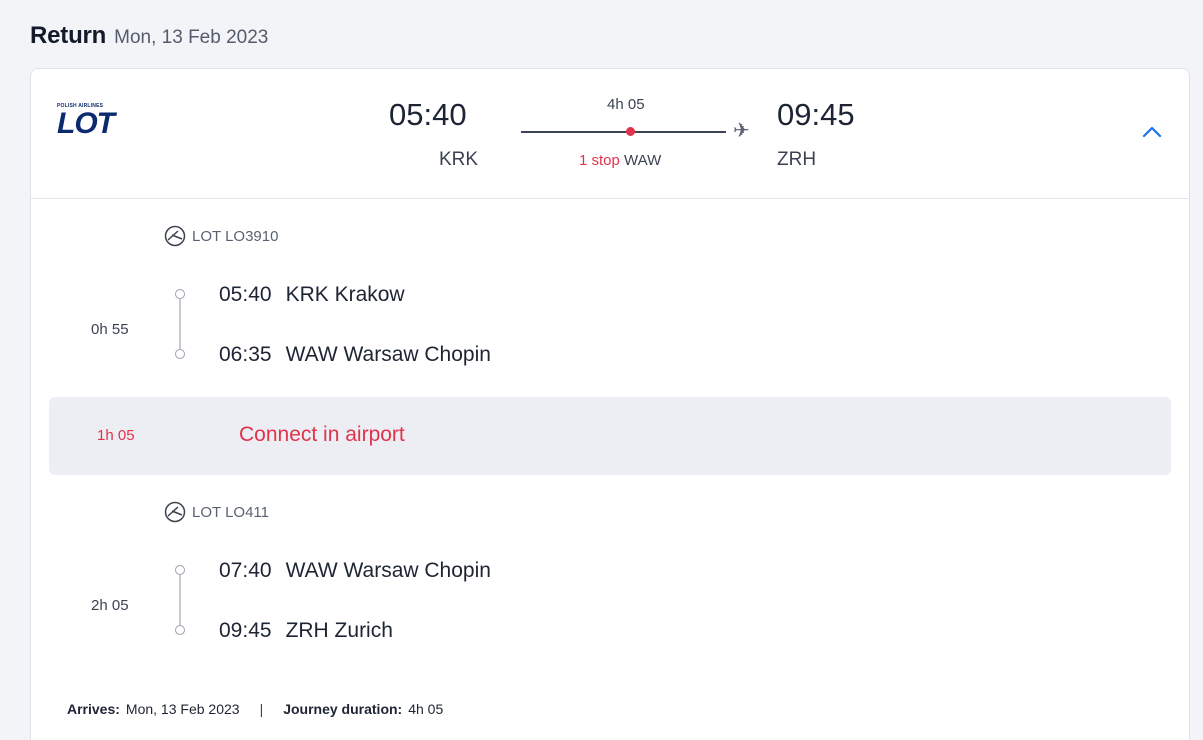 This screenshot has height=740, width=1203. Describe the element at coordinates (816, 114) in the screenshot. I see `arrival-time: 09:45` at that location.